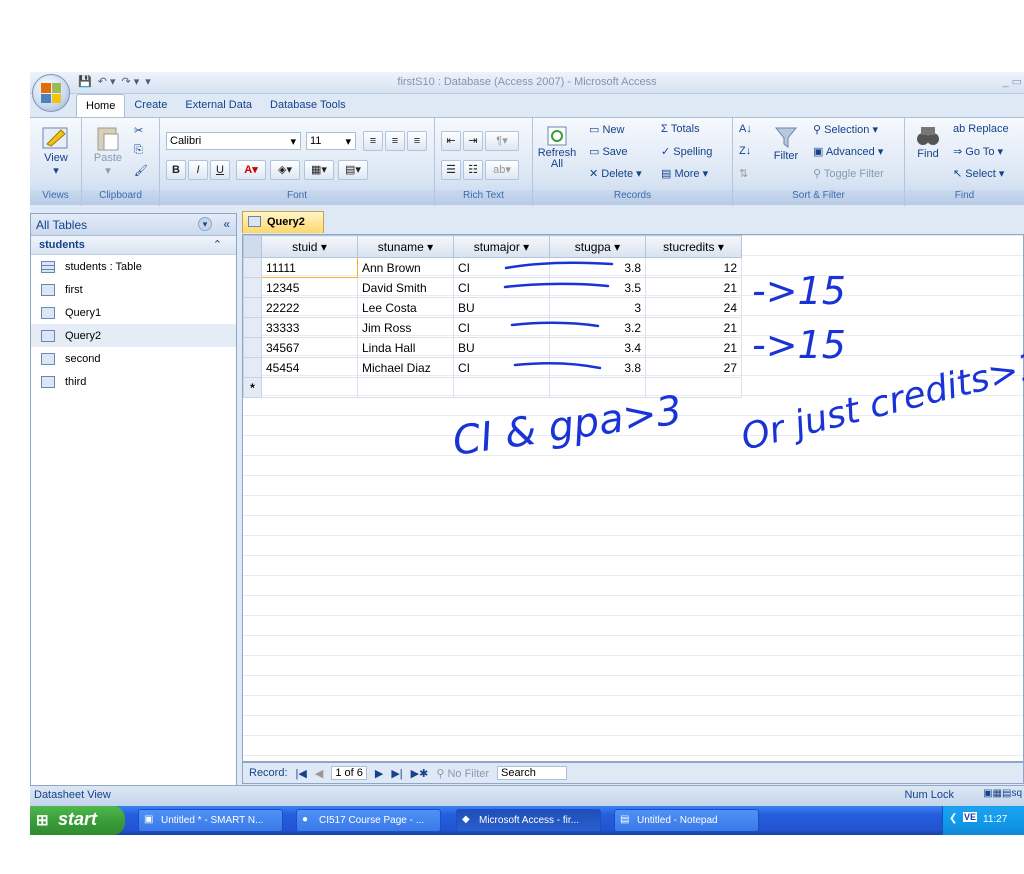 This screenshot has height=874, width=1024. Describe the element at coordinates (405, 307) in the screenshot. I see `cell-stuname: Lee Costa` at that location.